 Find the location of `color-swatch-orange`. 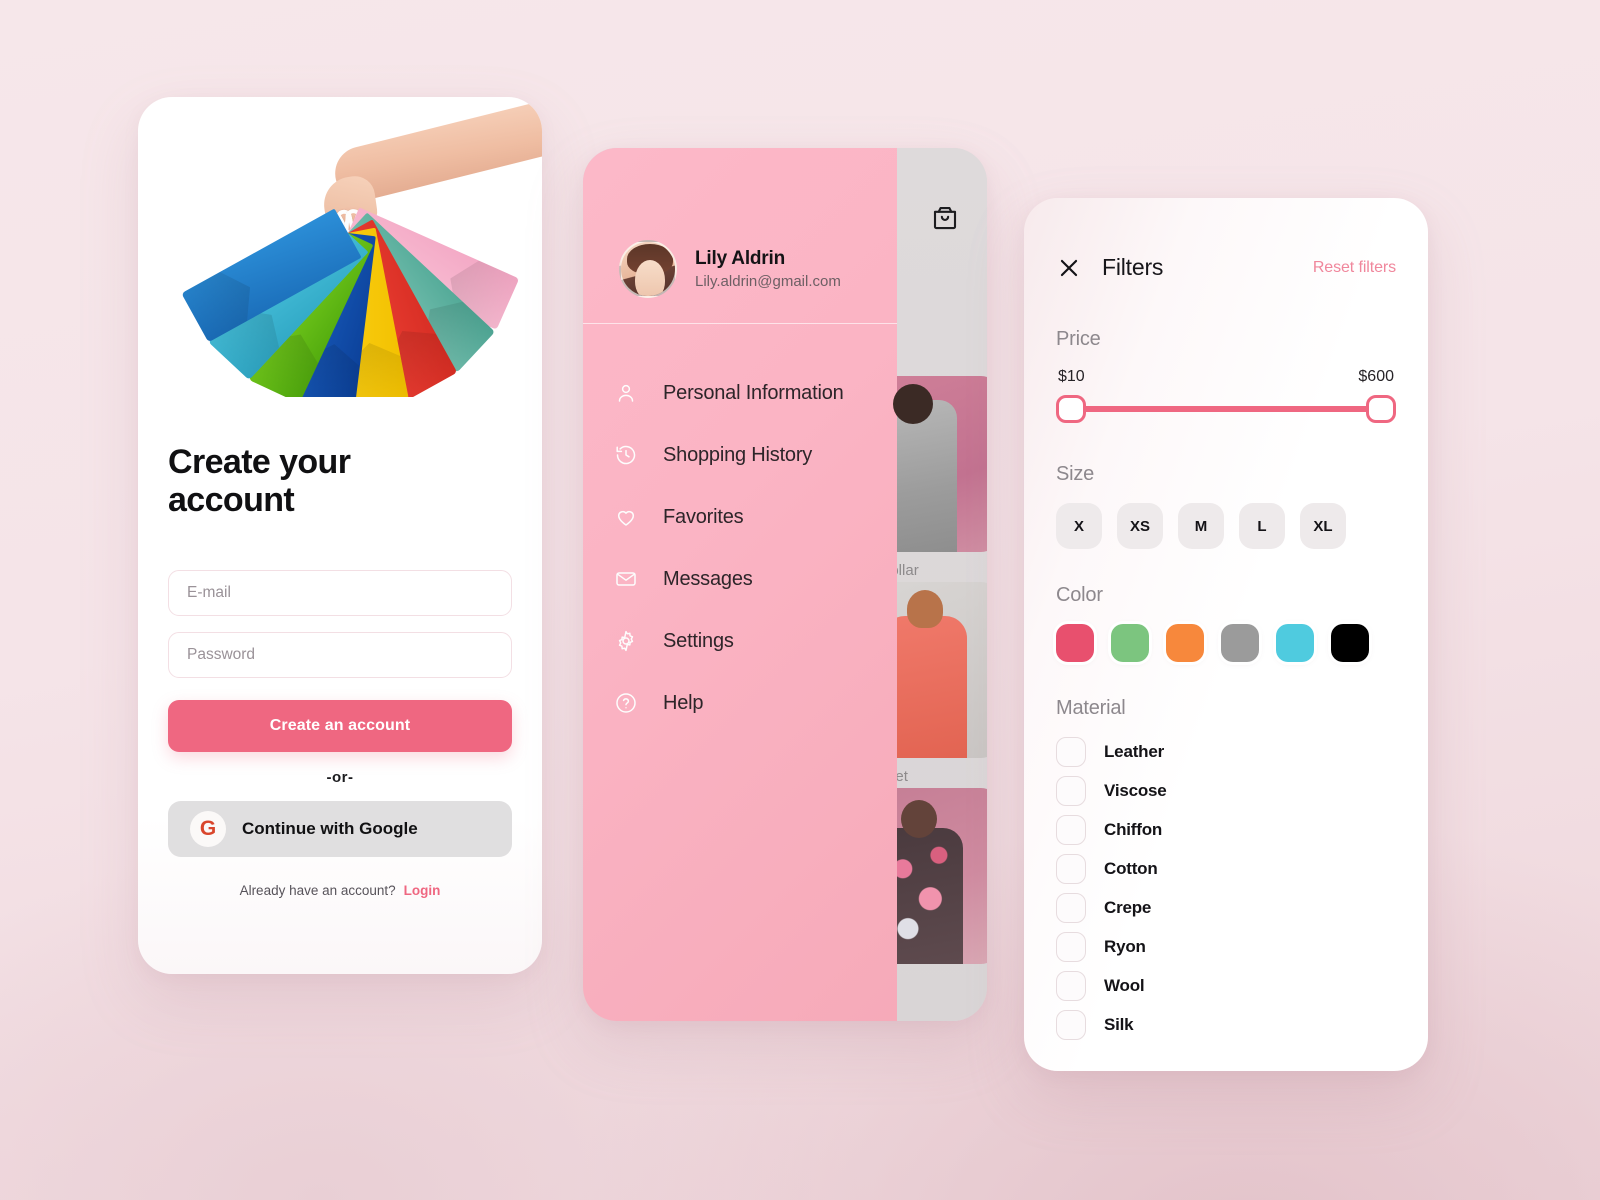

color-swatch-orange is located at coordinates (1185, 643).